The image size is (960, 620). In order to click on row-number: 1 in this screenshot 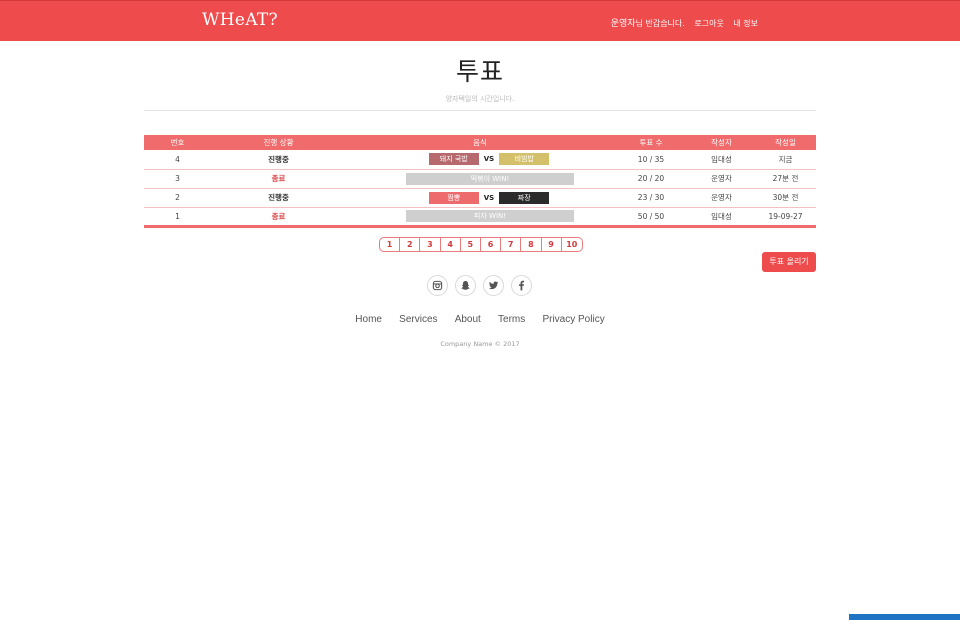, I will do `click(177, 216)`.